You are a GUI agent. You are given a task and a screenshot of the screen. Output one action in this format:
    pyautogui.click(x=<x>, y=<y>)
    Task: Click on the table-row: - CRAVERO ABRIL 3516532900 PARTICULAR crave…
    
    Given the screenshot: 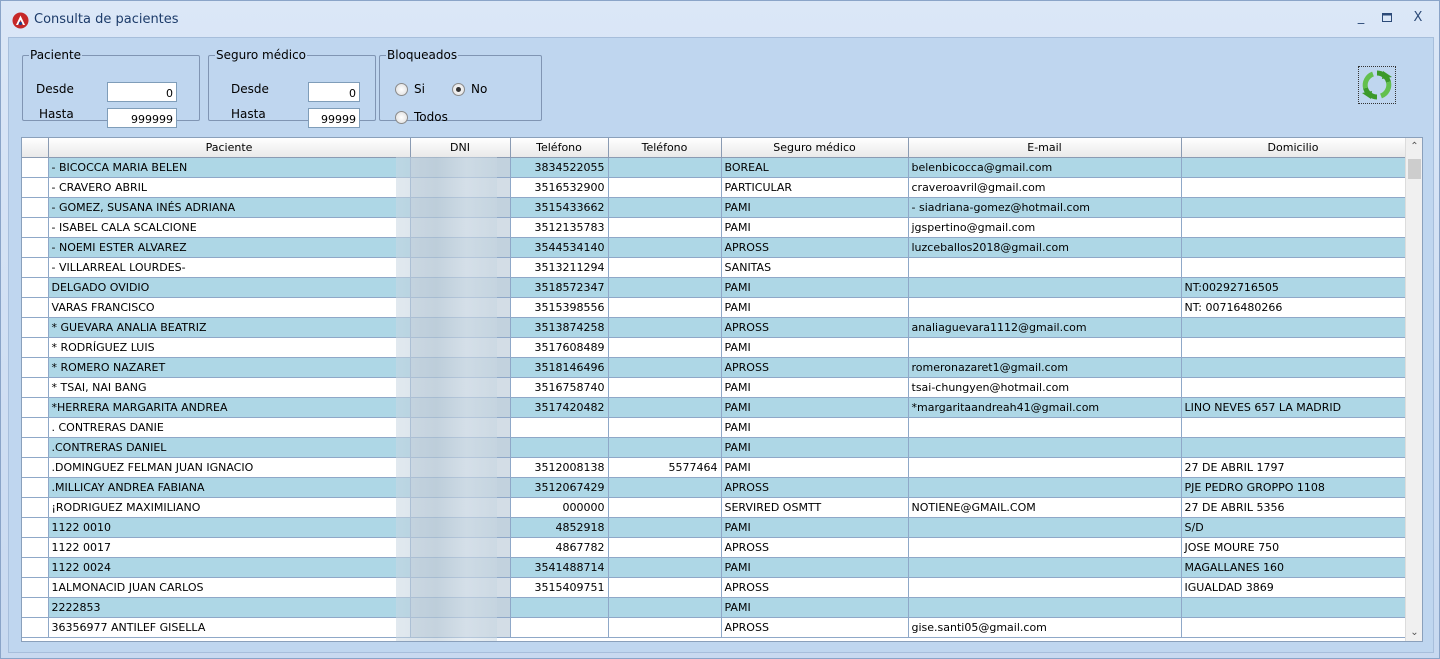 What is the action you would take?
    pyautogui.click(x=714, y=187)
    